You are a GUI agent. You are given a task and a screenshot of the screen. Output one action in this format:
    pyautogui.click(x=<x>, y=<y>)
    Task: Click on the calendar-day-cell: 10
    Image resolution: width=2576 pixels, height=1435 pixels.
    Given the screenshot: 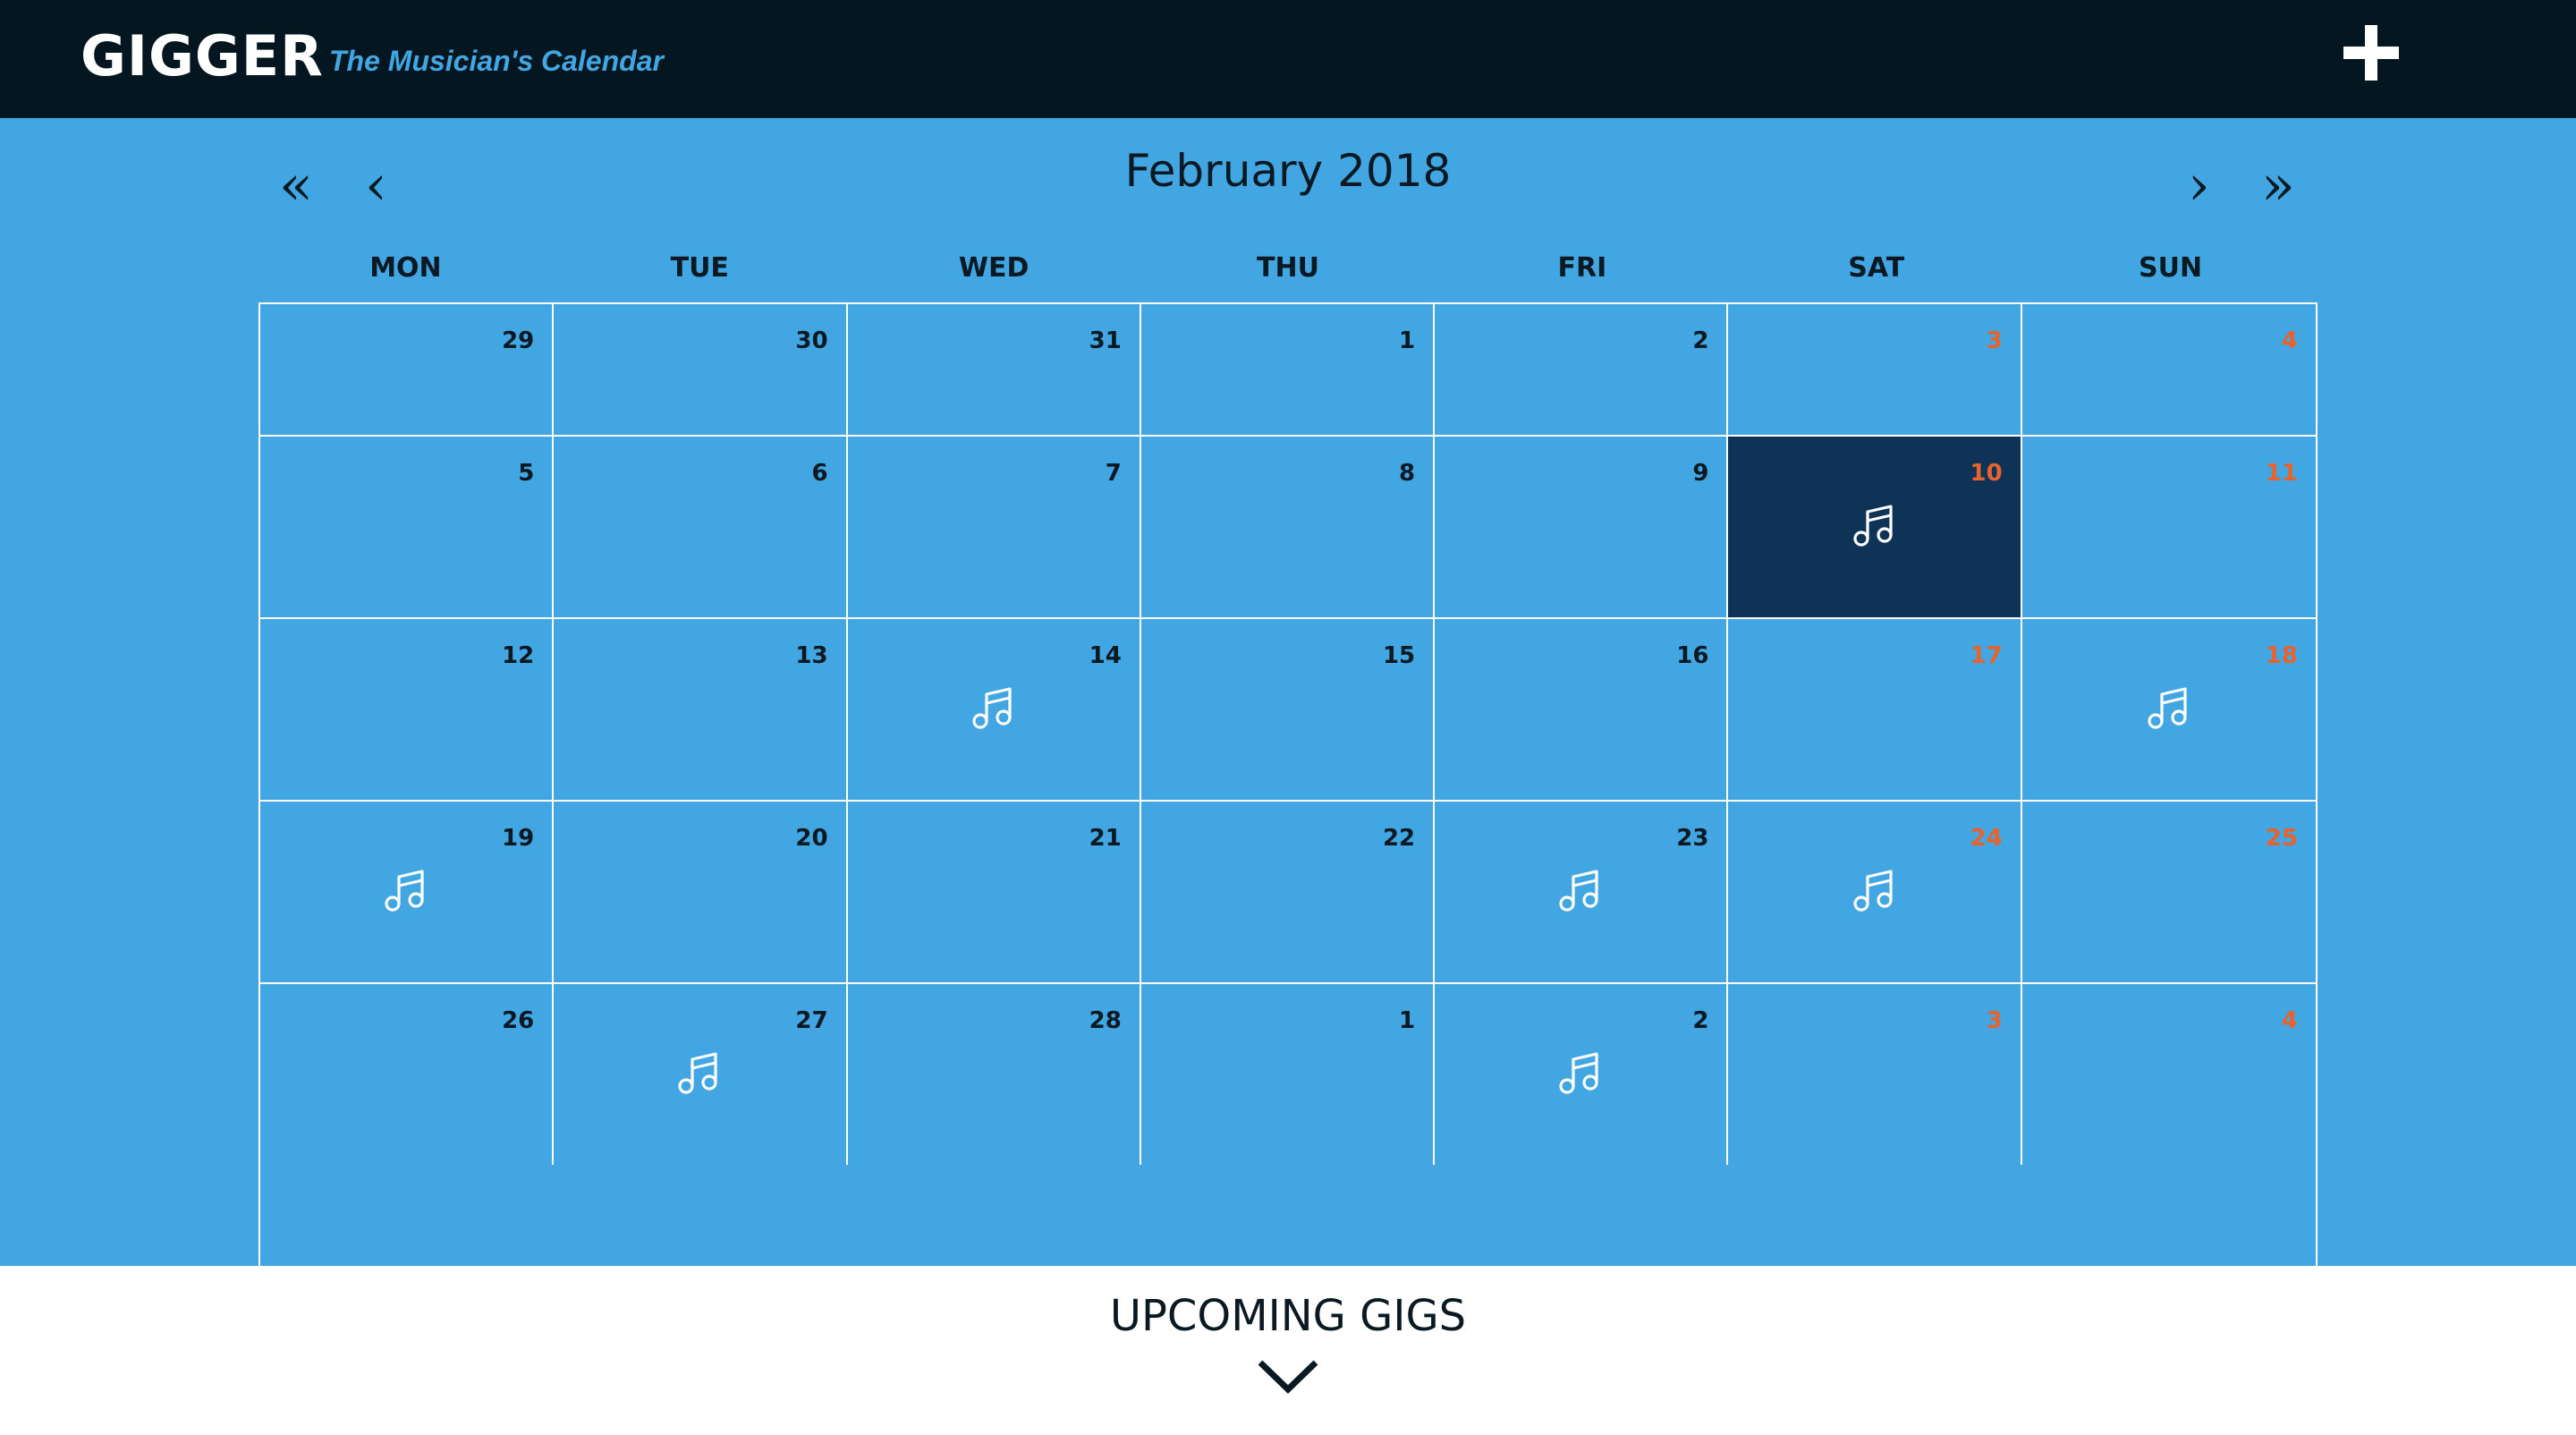 What is the action you would take?
    pyautogui.click(x=1875, y=528)
    